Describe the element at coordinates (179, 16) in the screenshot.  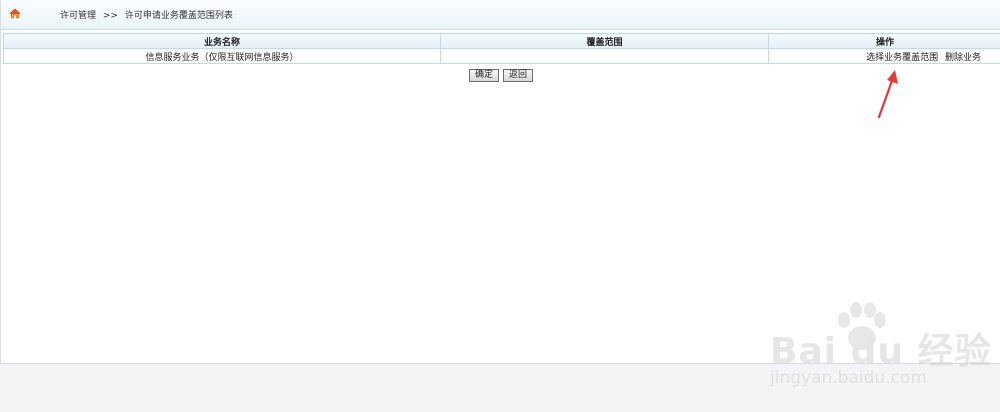
I see `breadcrumb-item-current: 许可申请业务覆盖范围列表` at that location.